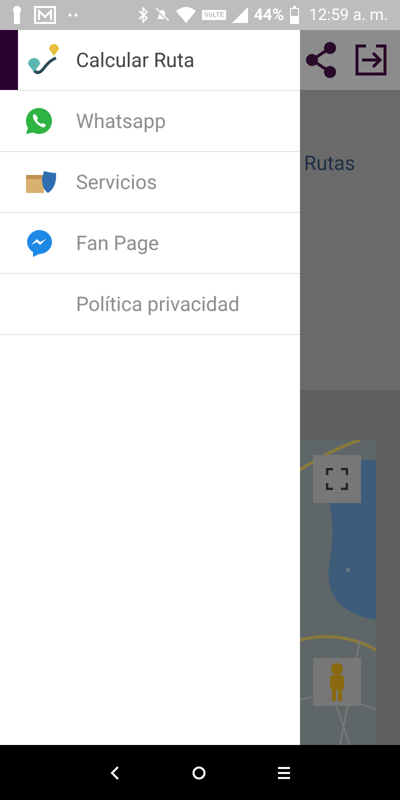 The height and width of the screenshot is (800, 400). Describe the element at coordinates (348, 15) in the screenshot. I see `clock: 12:59 a. m.` at that location.